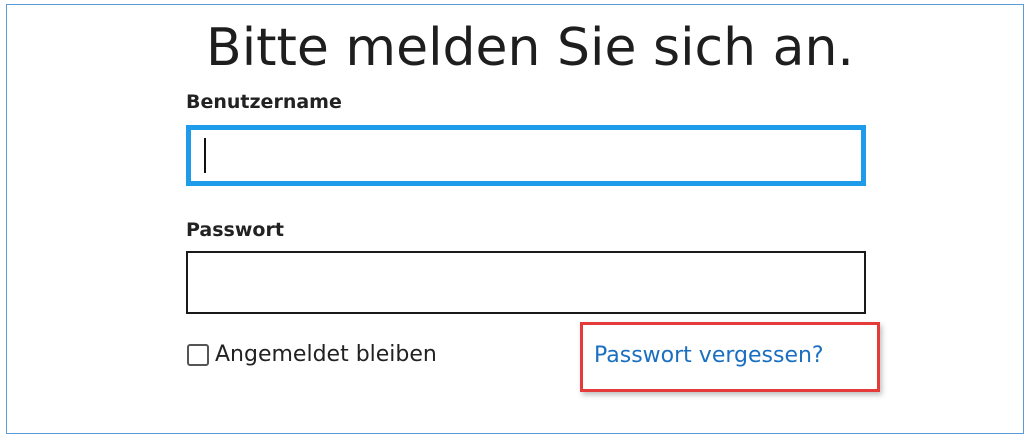 Image resolution: width=1033 pixels, height=434 pixels. What do you see at coordinates (709, 356) in the screenshot?
I see `forgot-password-link: Passwort vergessen?` at bounding box center [709, 356].